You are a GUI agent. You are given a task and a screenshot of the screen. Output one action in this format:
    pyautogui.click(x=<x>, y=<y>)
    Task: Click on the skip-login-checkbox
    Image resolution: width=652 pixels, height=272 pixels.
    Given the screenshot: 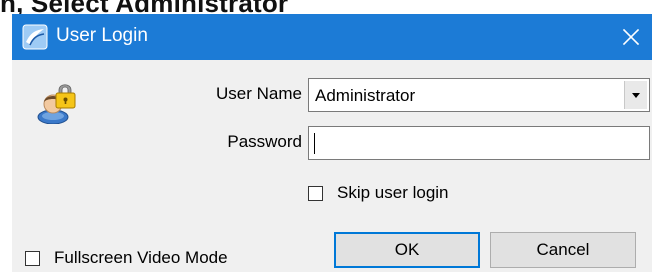 What is the action you would take?
    pyautogui.click(x=315, y=193)
    